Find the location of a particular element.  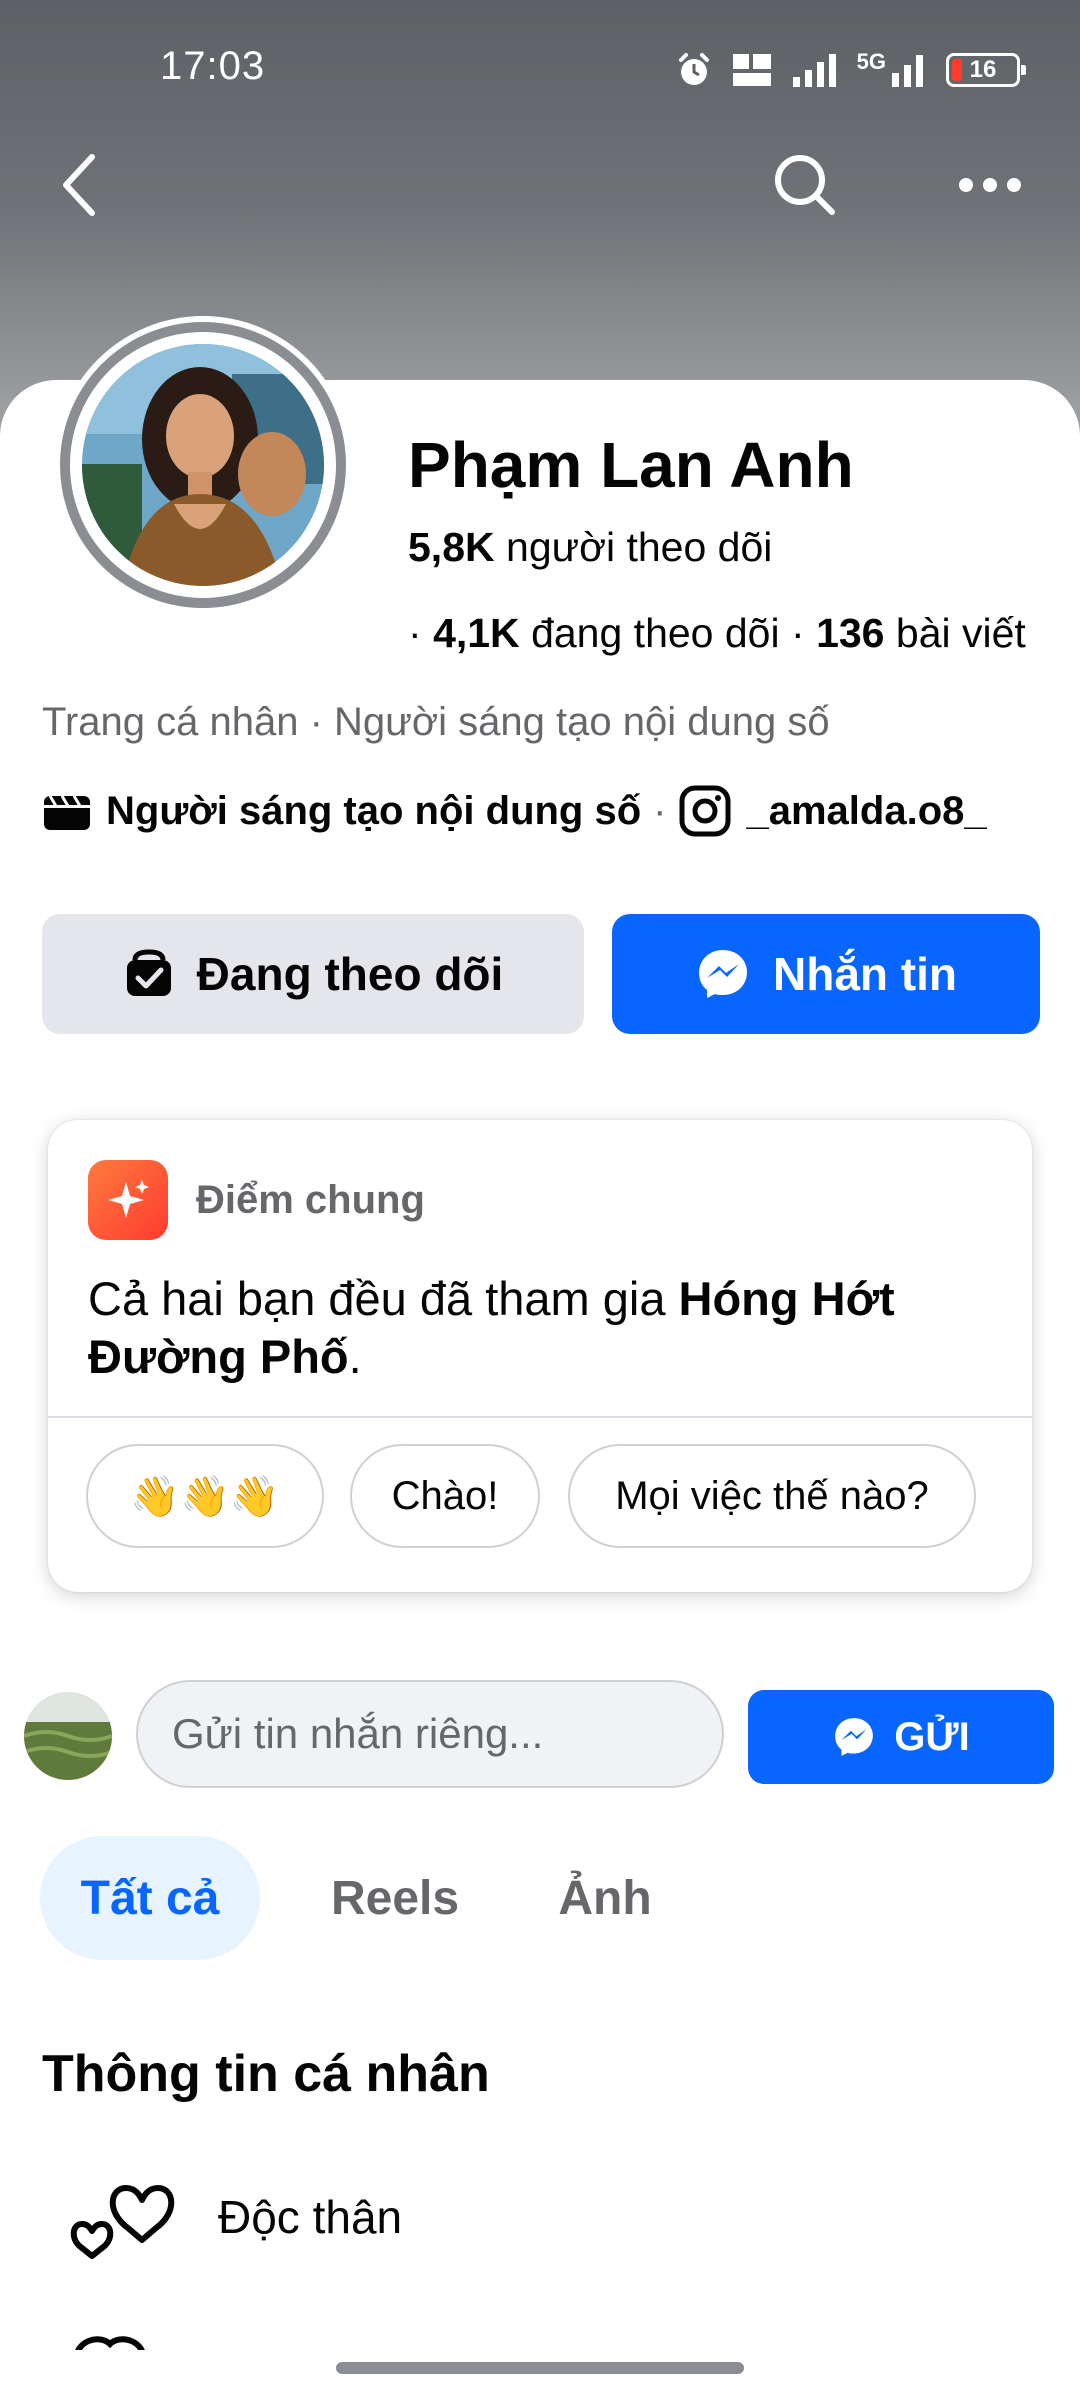

following-button: Đang theo dõi is located at coordinates (313, 974).